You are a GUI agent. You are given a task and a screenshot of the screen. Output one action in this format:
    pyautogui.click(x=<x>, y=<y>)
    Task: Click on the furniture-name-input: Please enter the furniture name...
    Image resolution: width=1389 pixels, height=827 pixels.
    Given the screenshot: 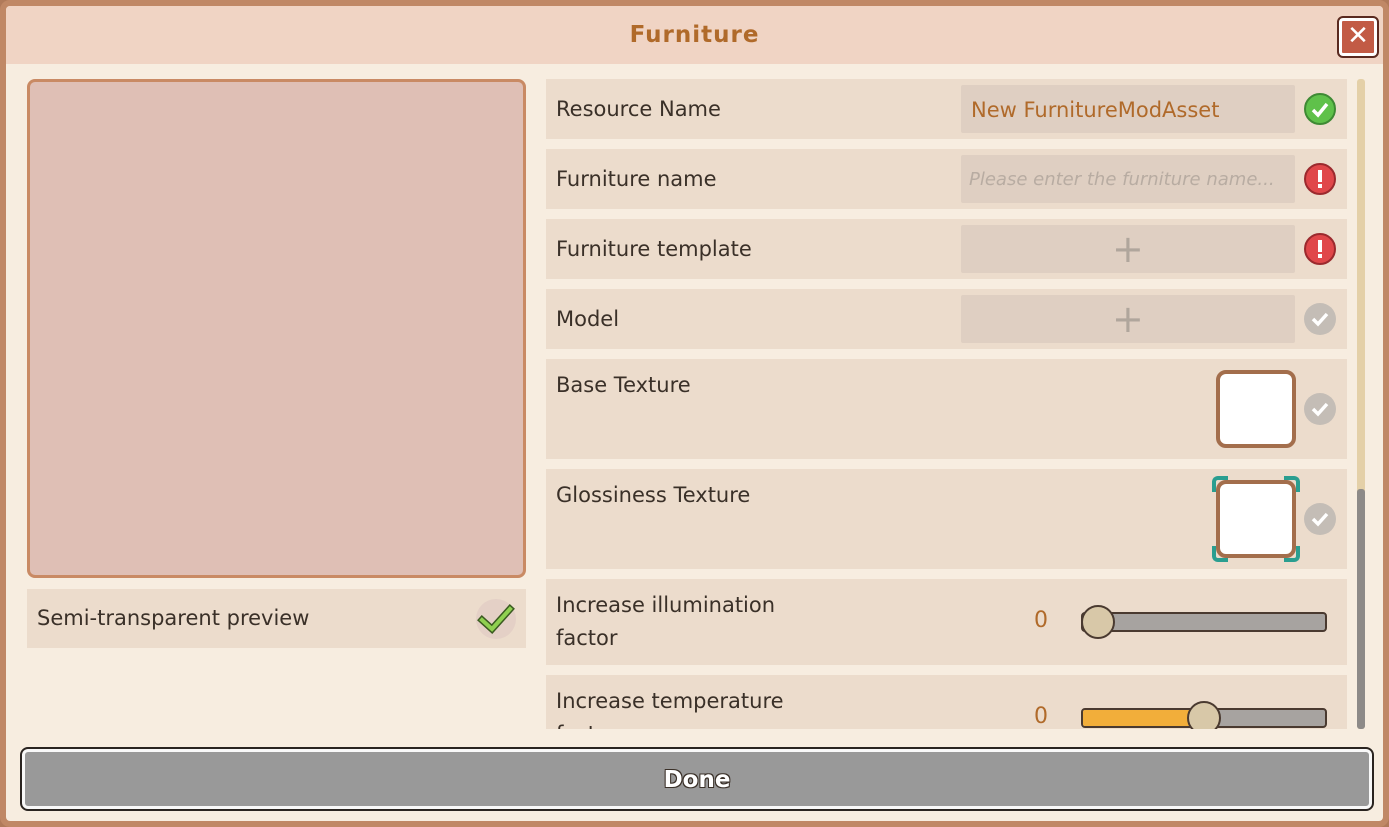 What is the action you would take?
    pyautogui.click(x=1128, y=179)
    